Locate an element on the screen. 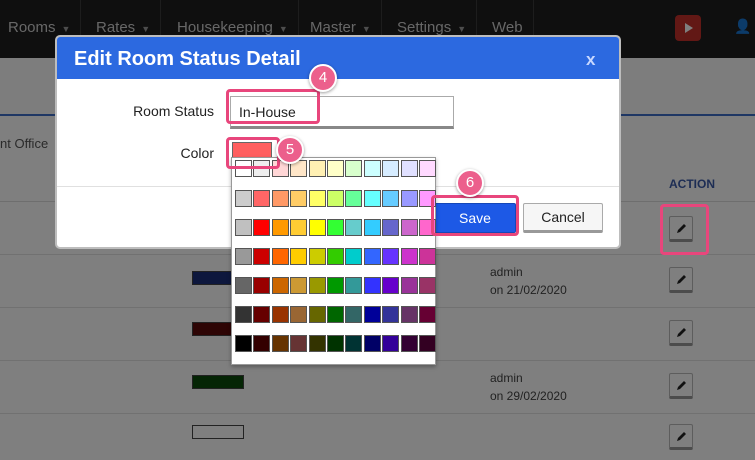  close-icon: x is located at coordinates (590, 60).